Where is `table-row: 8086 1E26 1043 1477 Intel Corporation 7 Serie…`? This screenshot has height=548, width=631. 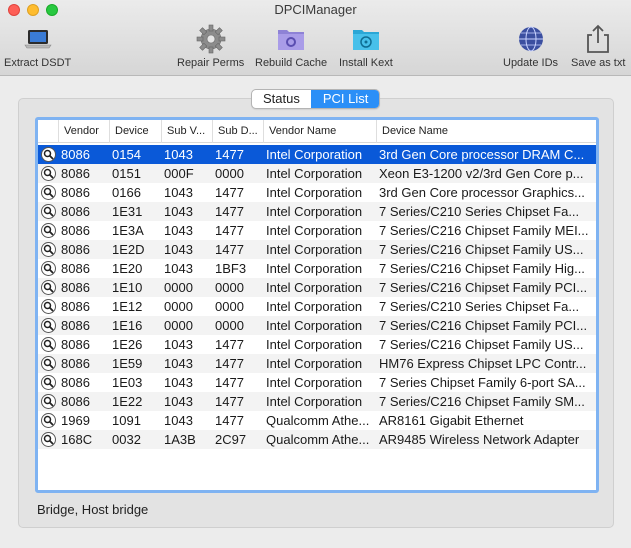
table-row: 8086 1E26 1043 1477 Intel Corporation 7 Serie… is located at coordinates (317, 344).